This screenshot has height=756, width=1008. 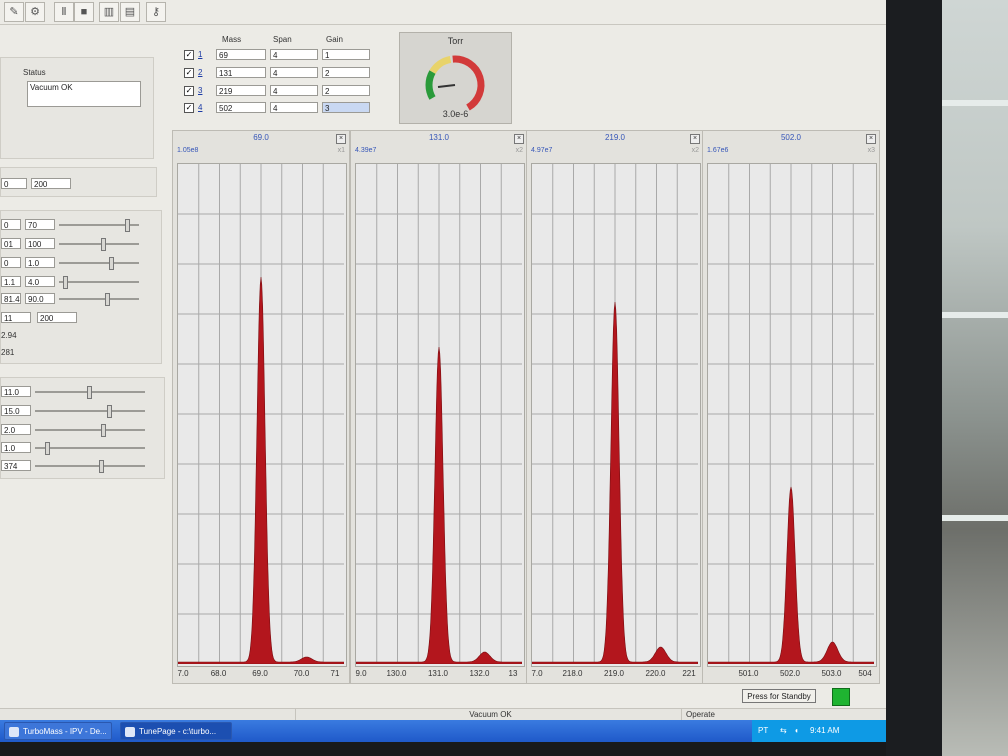 What do you see at coordinates (783, 731) in the screenshot?
I see `network-icon: ⇆` at bounding box center [783, 731].